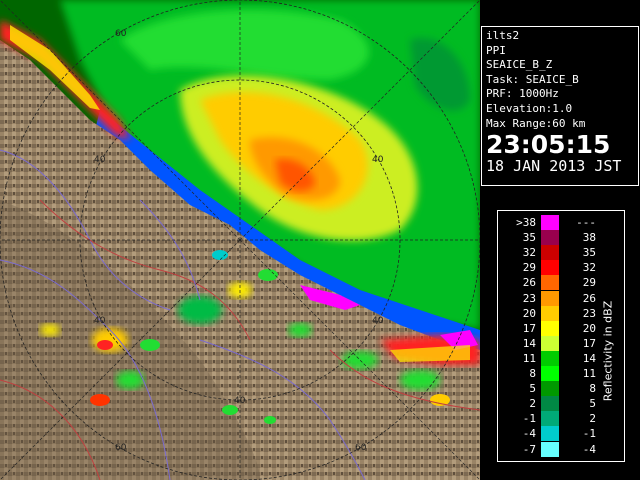 Image resolution: width=640 pixels, height=480 pixels. I want to click on legend-low-value: 8, so click(532, 373).